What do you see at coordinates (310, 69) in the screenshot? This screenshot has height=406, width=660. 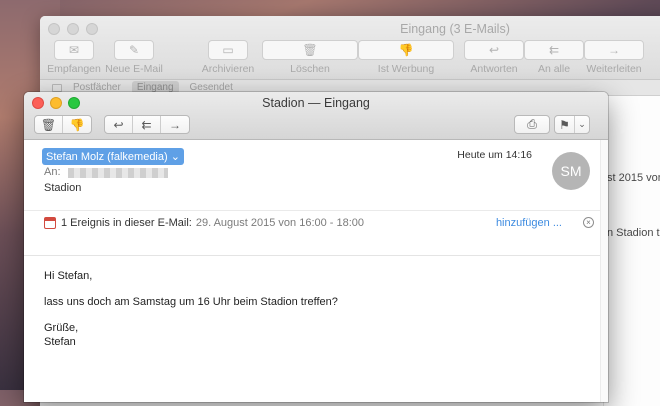 I see `delete-label: Löschen` at bounding box center [310, 69].